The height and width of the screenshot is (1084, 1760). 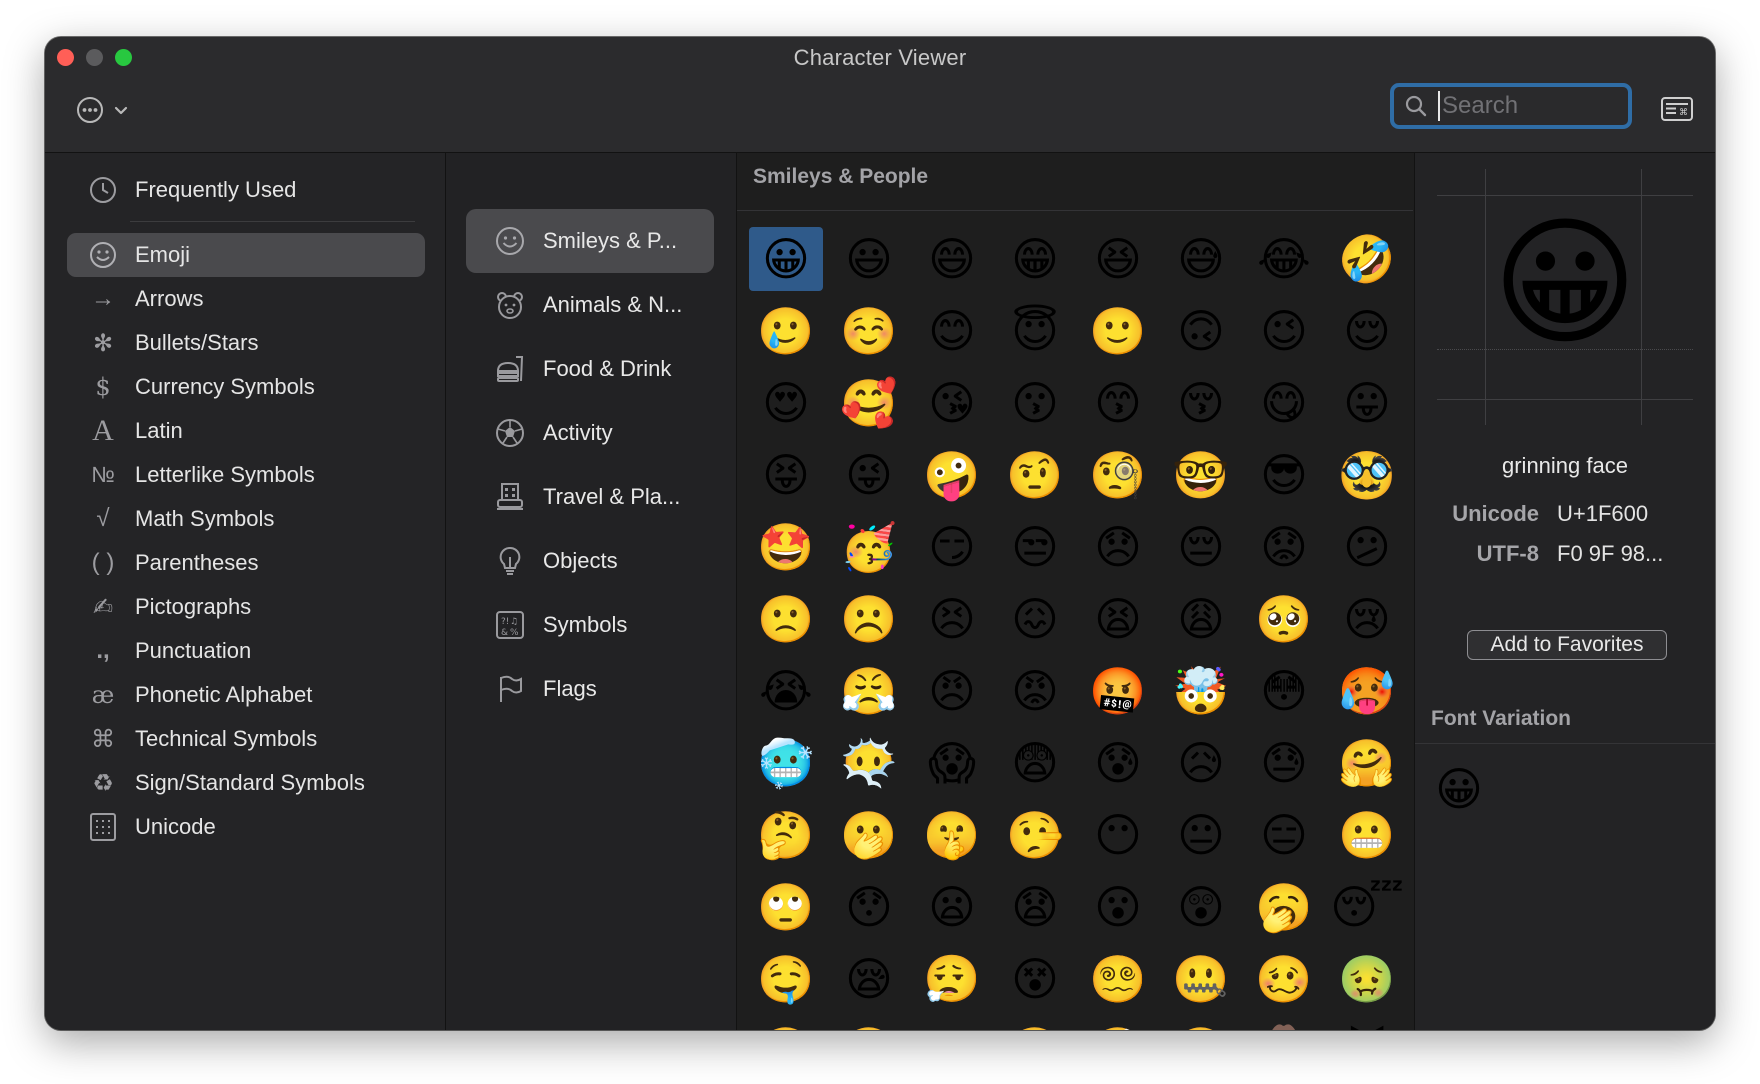 I want to click on emoji-cell: 😰, so click(x=1118, y=763).